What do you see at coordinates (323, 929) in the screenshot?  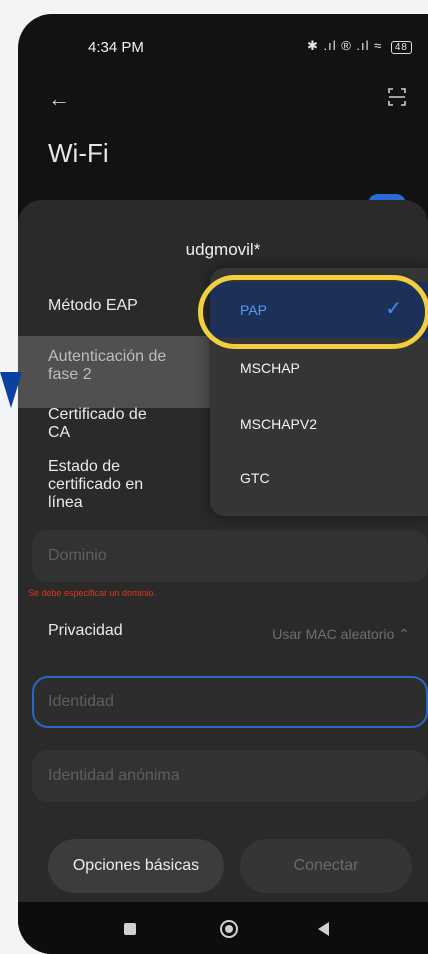 I see `back-nav-icon` at bounding box center [323, 929].